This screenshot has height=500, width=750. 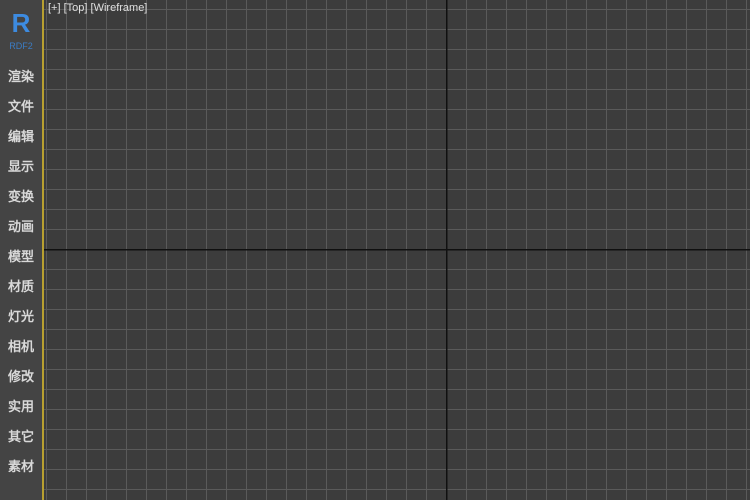 I want to click on sidebar-item-display: 显示, so click(x=21, y=168).